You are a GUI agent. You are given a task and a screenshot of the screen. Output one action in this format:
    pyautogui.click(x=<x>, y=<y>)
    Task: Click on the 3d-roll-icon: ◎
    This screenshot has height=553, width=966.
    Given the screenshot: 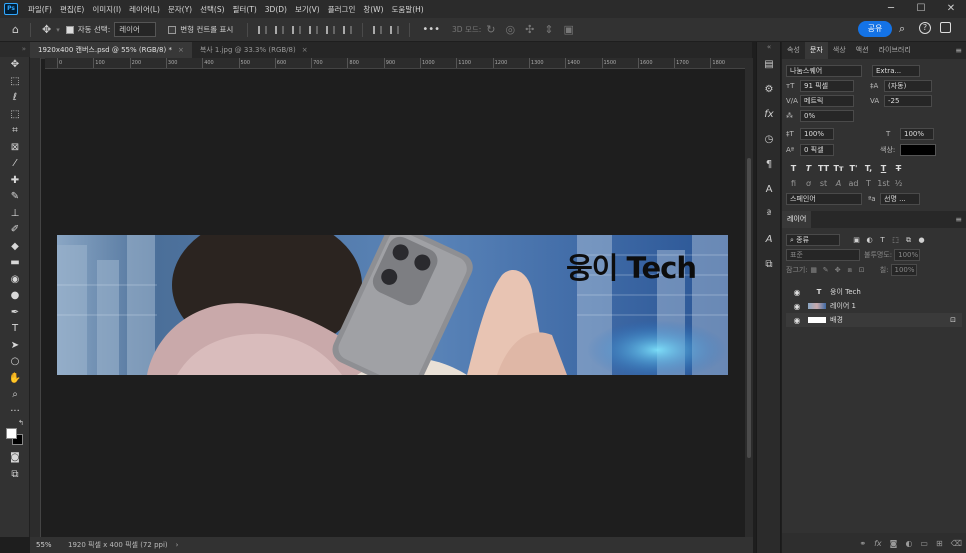 What is the action you would take?
    pyautogui.click(x=511, y=29)
    